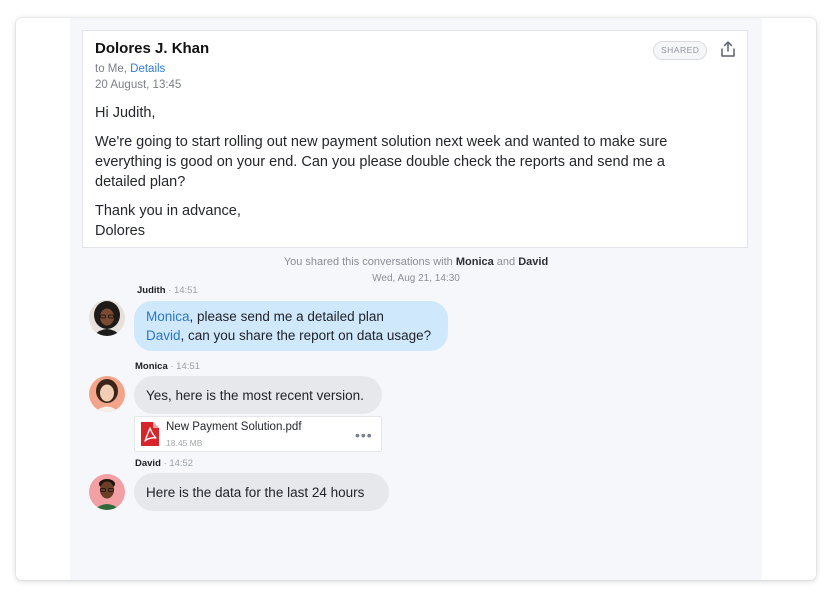 This screenshot has width=834, height=598. I want to click on avatar-monica, so click(107, 394).